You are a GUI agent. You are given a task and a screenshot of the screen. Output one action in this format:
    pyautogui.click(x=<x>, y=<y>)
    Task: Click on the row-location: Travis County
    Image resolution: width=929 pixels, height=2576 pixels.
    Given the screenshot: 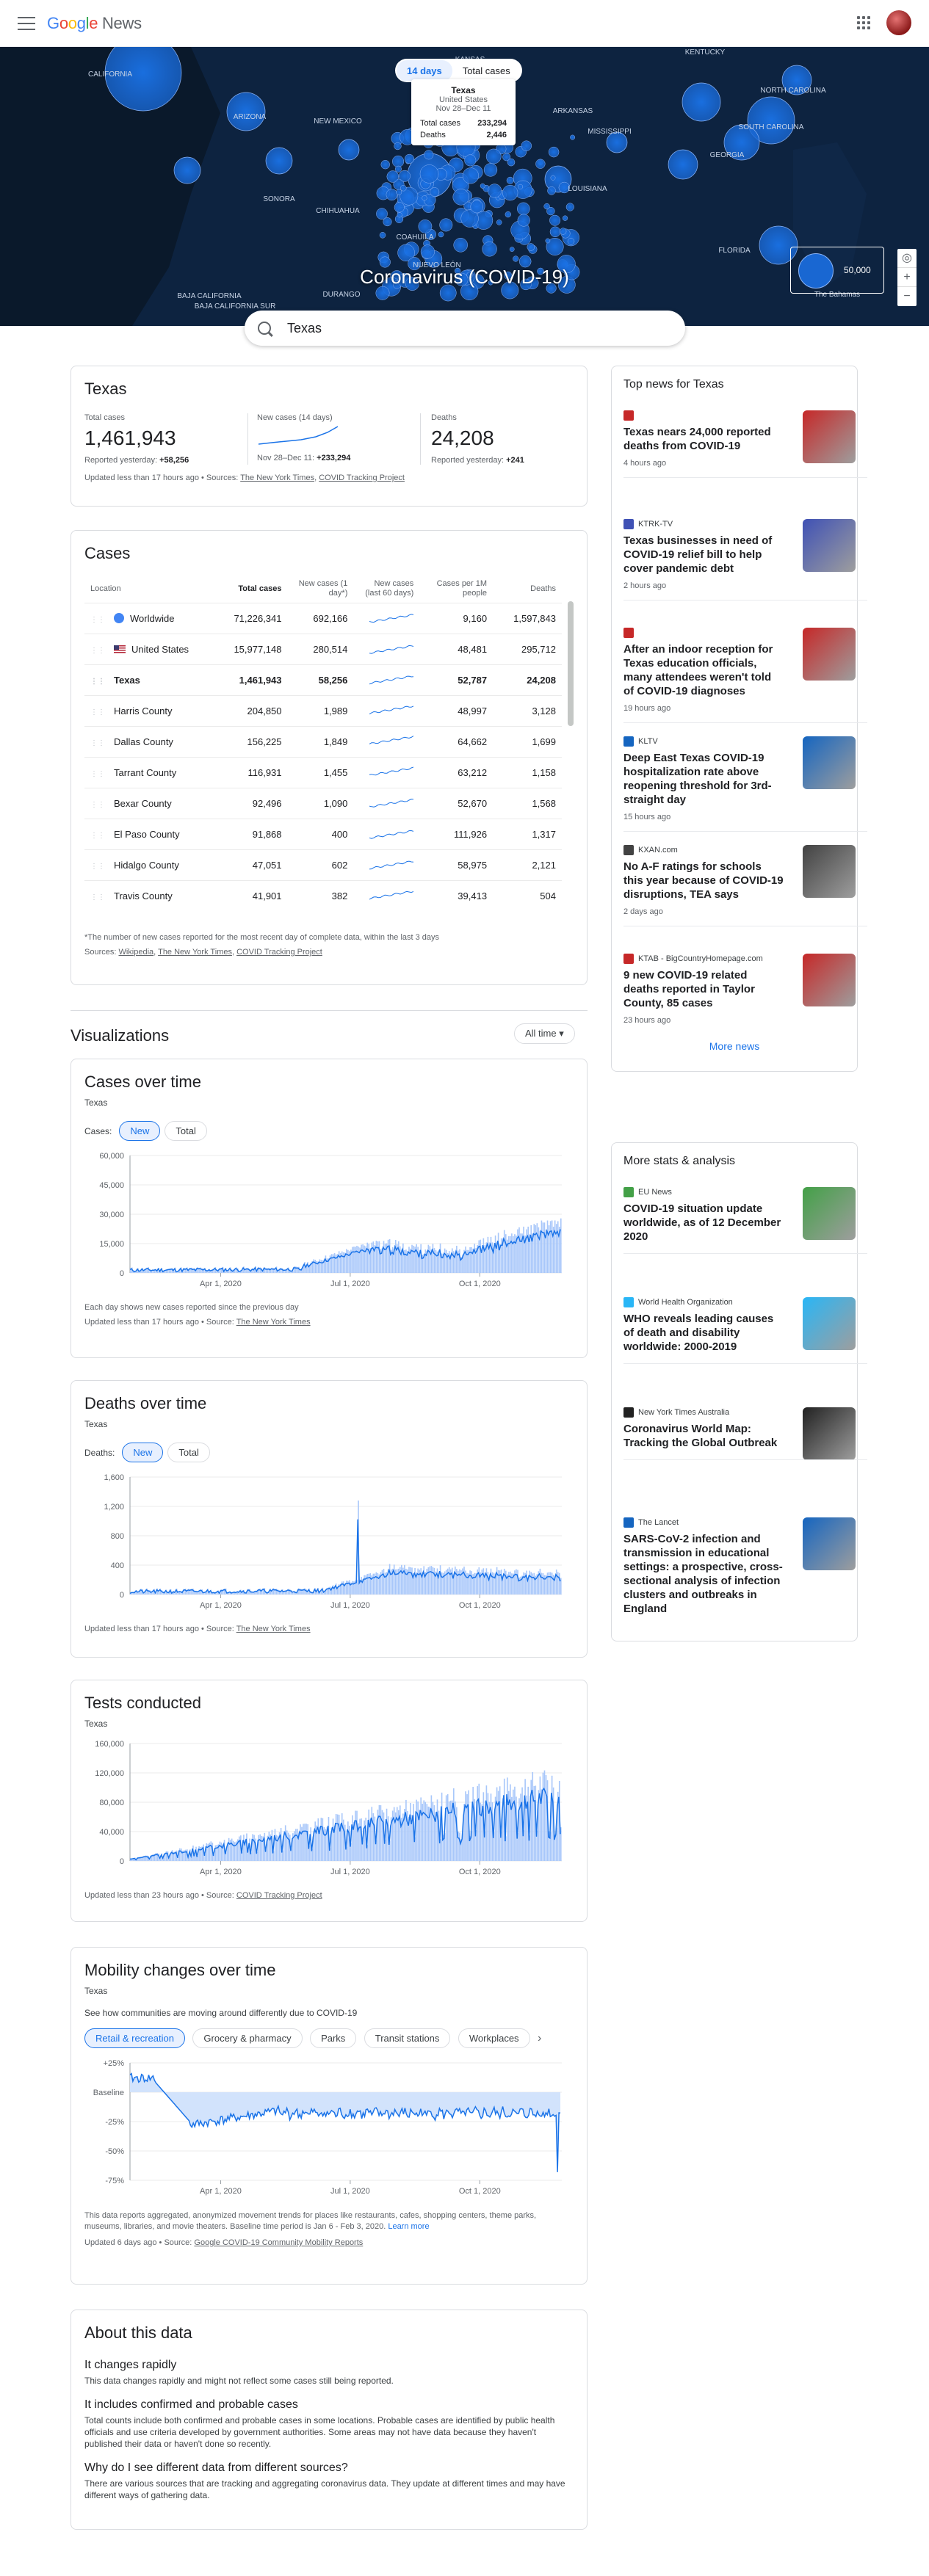 What is the action you would take?
    pyautogui.click(x=143, y=896)
    